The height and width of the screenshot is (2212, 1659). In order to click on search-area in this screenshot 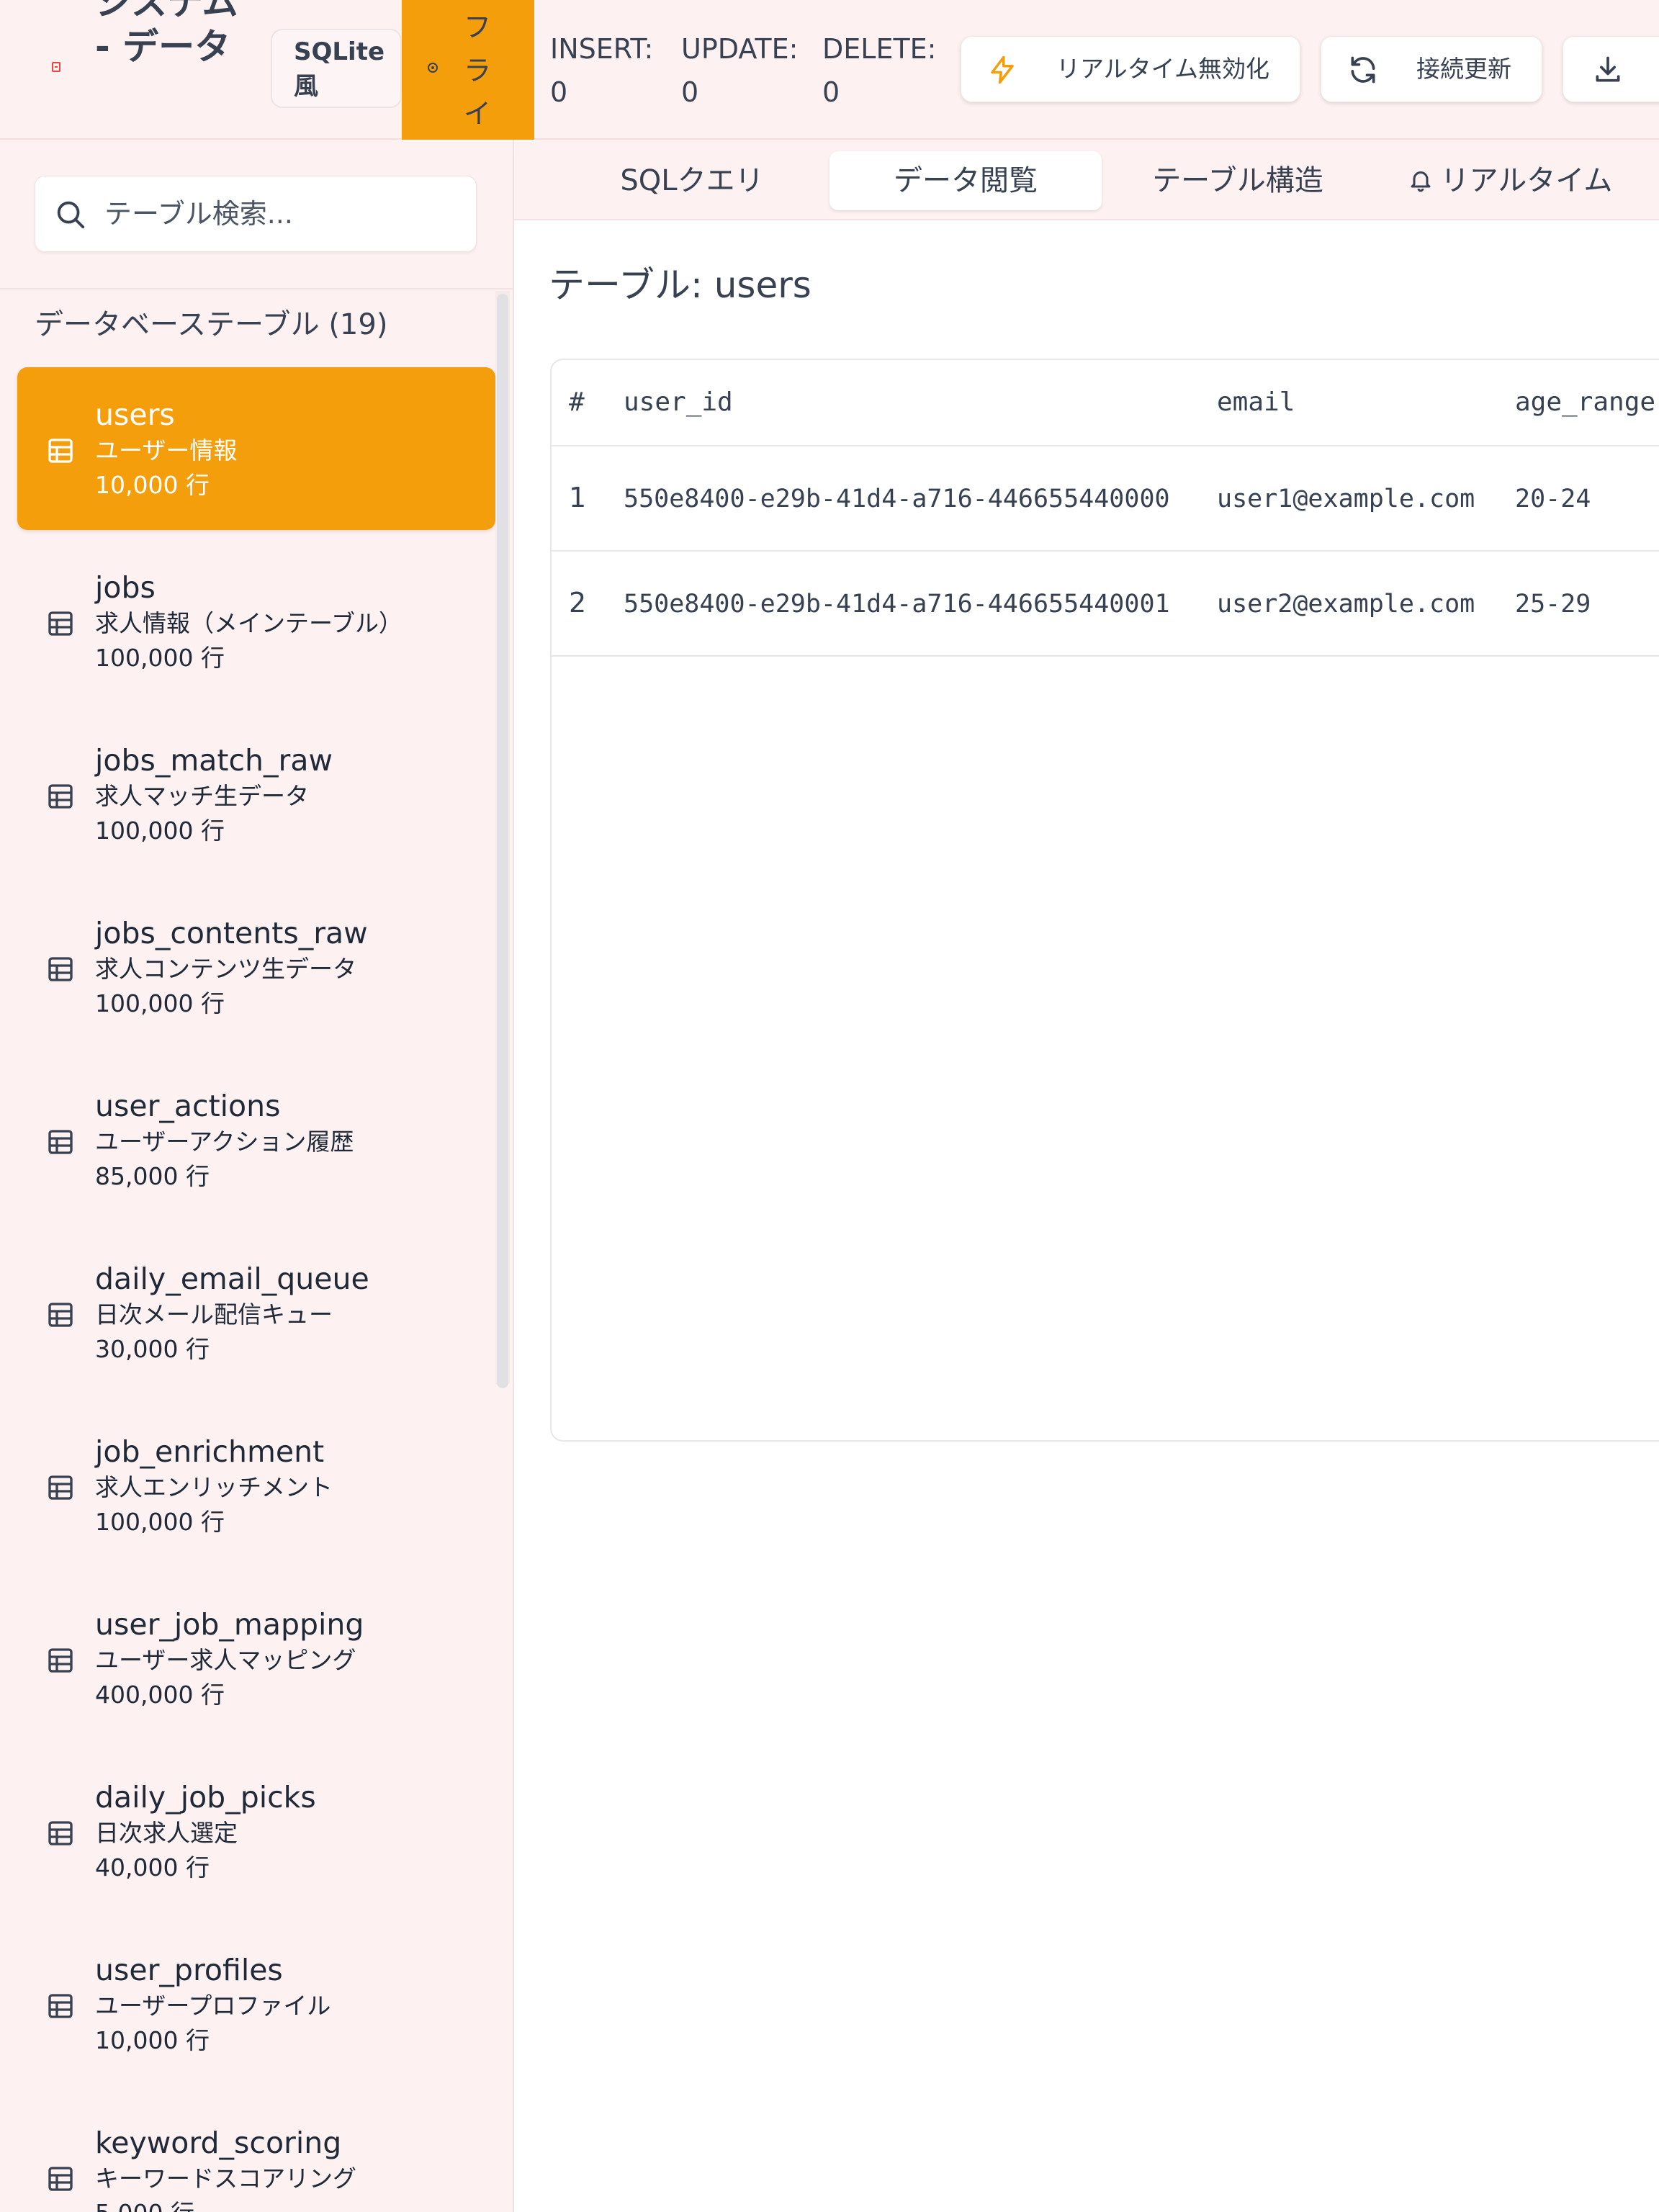, I will do `click(256, 215)`.